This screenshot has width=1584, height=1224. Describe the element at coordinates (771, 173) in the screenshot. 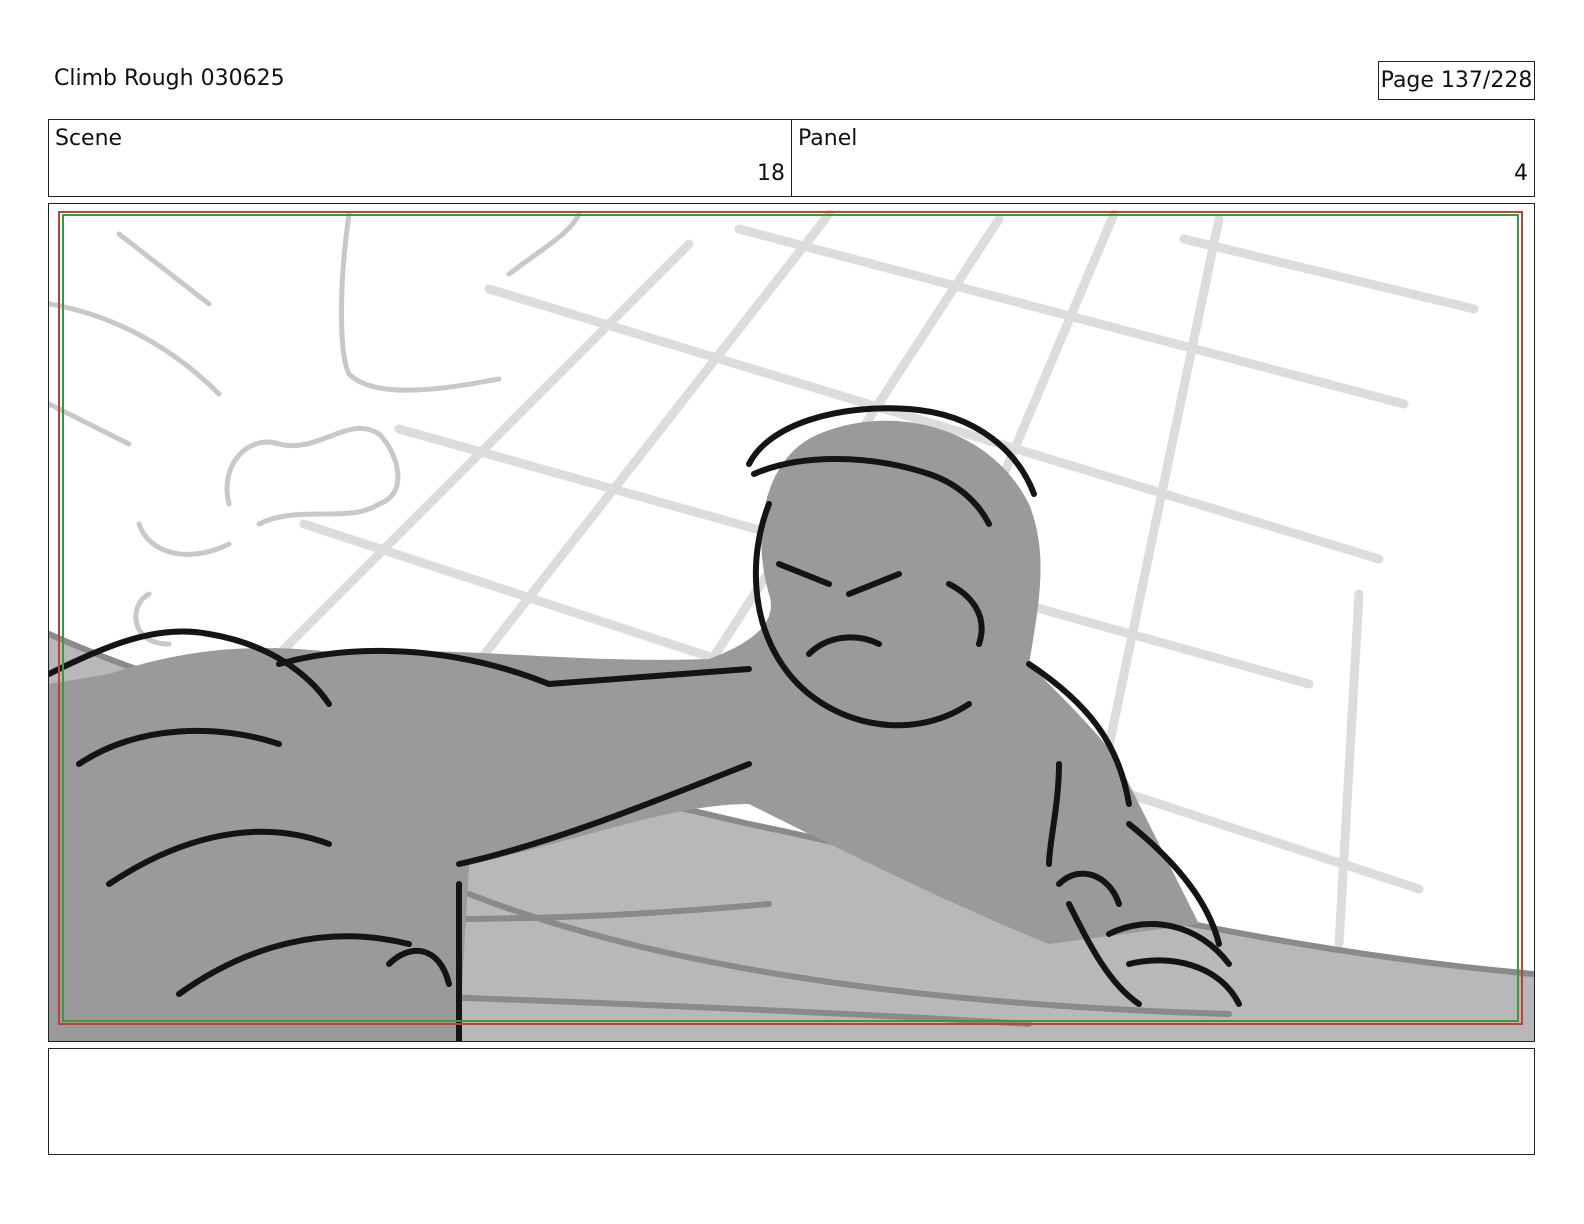

I see `scene-number: 18` at that location.